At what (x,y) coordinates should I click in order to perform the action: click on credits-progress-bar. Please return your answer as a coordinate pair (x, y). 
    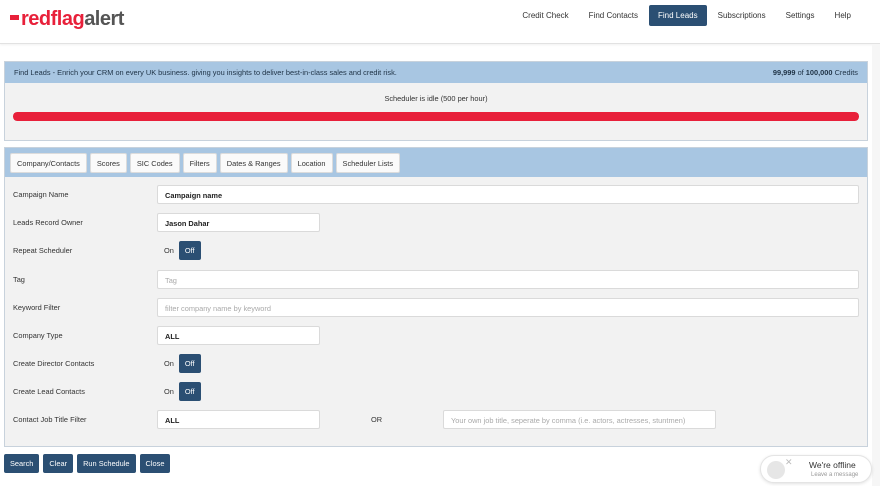
    Looking at the image, I should click on (436, 116).